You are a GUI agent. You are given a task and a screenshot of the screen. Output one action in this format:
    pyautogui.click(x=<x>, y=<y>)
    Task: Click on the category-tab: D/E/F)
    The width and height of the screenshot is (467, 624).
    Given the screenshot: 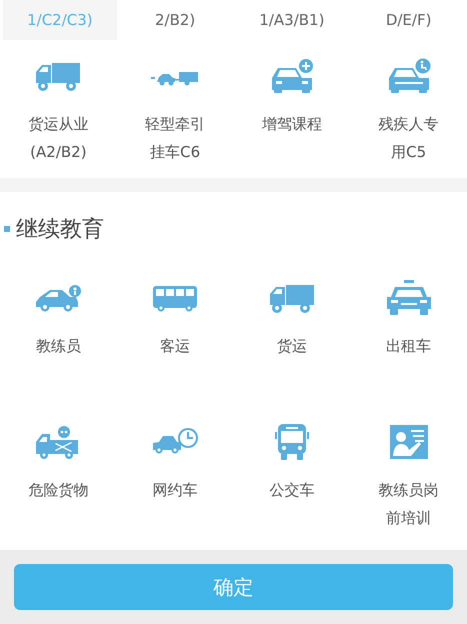 What is the action you would take?
    pyautogui.click(x=408, y=20)
    